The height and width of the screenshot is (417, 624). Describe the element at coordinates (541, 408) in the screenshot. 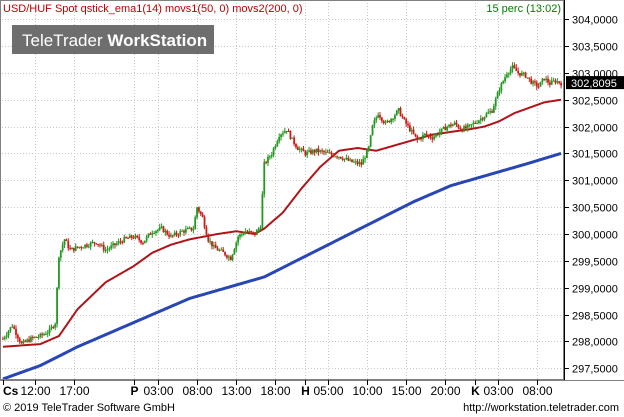

I see `source-url: http://workstation.teletrader.com` at that location.